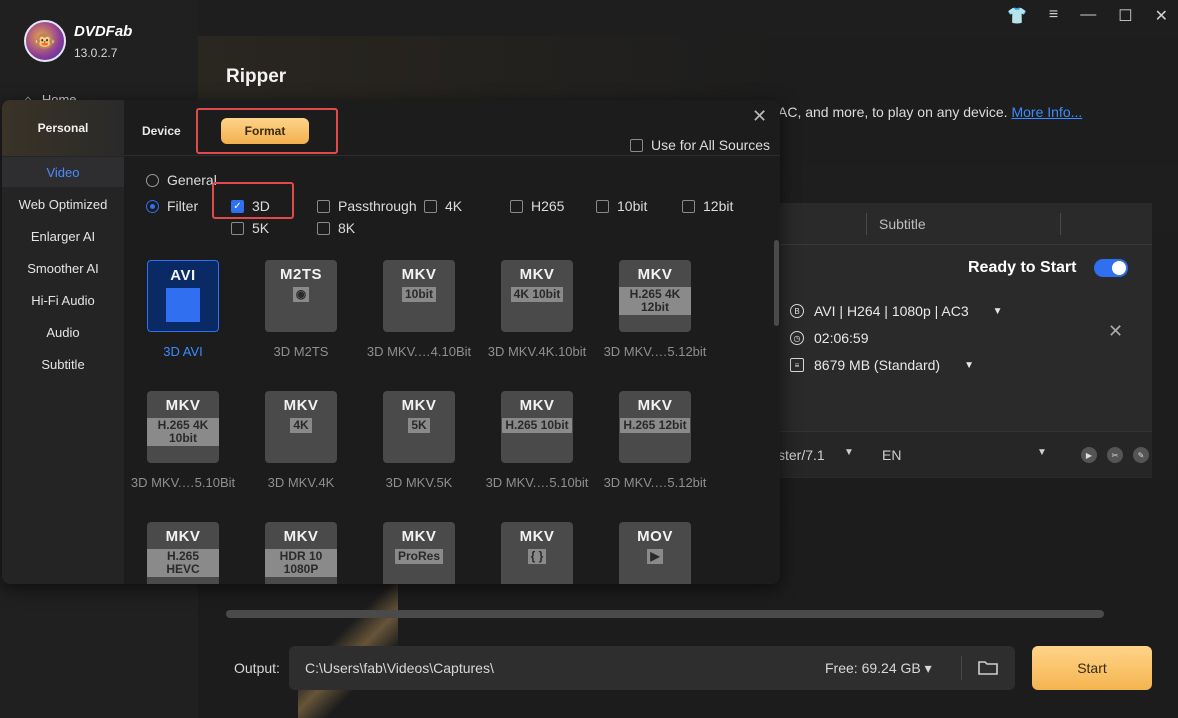 This screenshot has width=1178, height=718. I want to click on format-tile: MKV H.265 HEVC, so click(183, 553).